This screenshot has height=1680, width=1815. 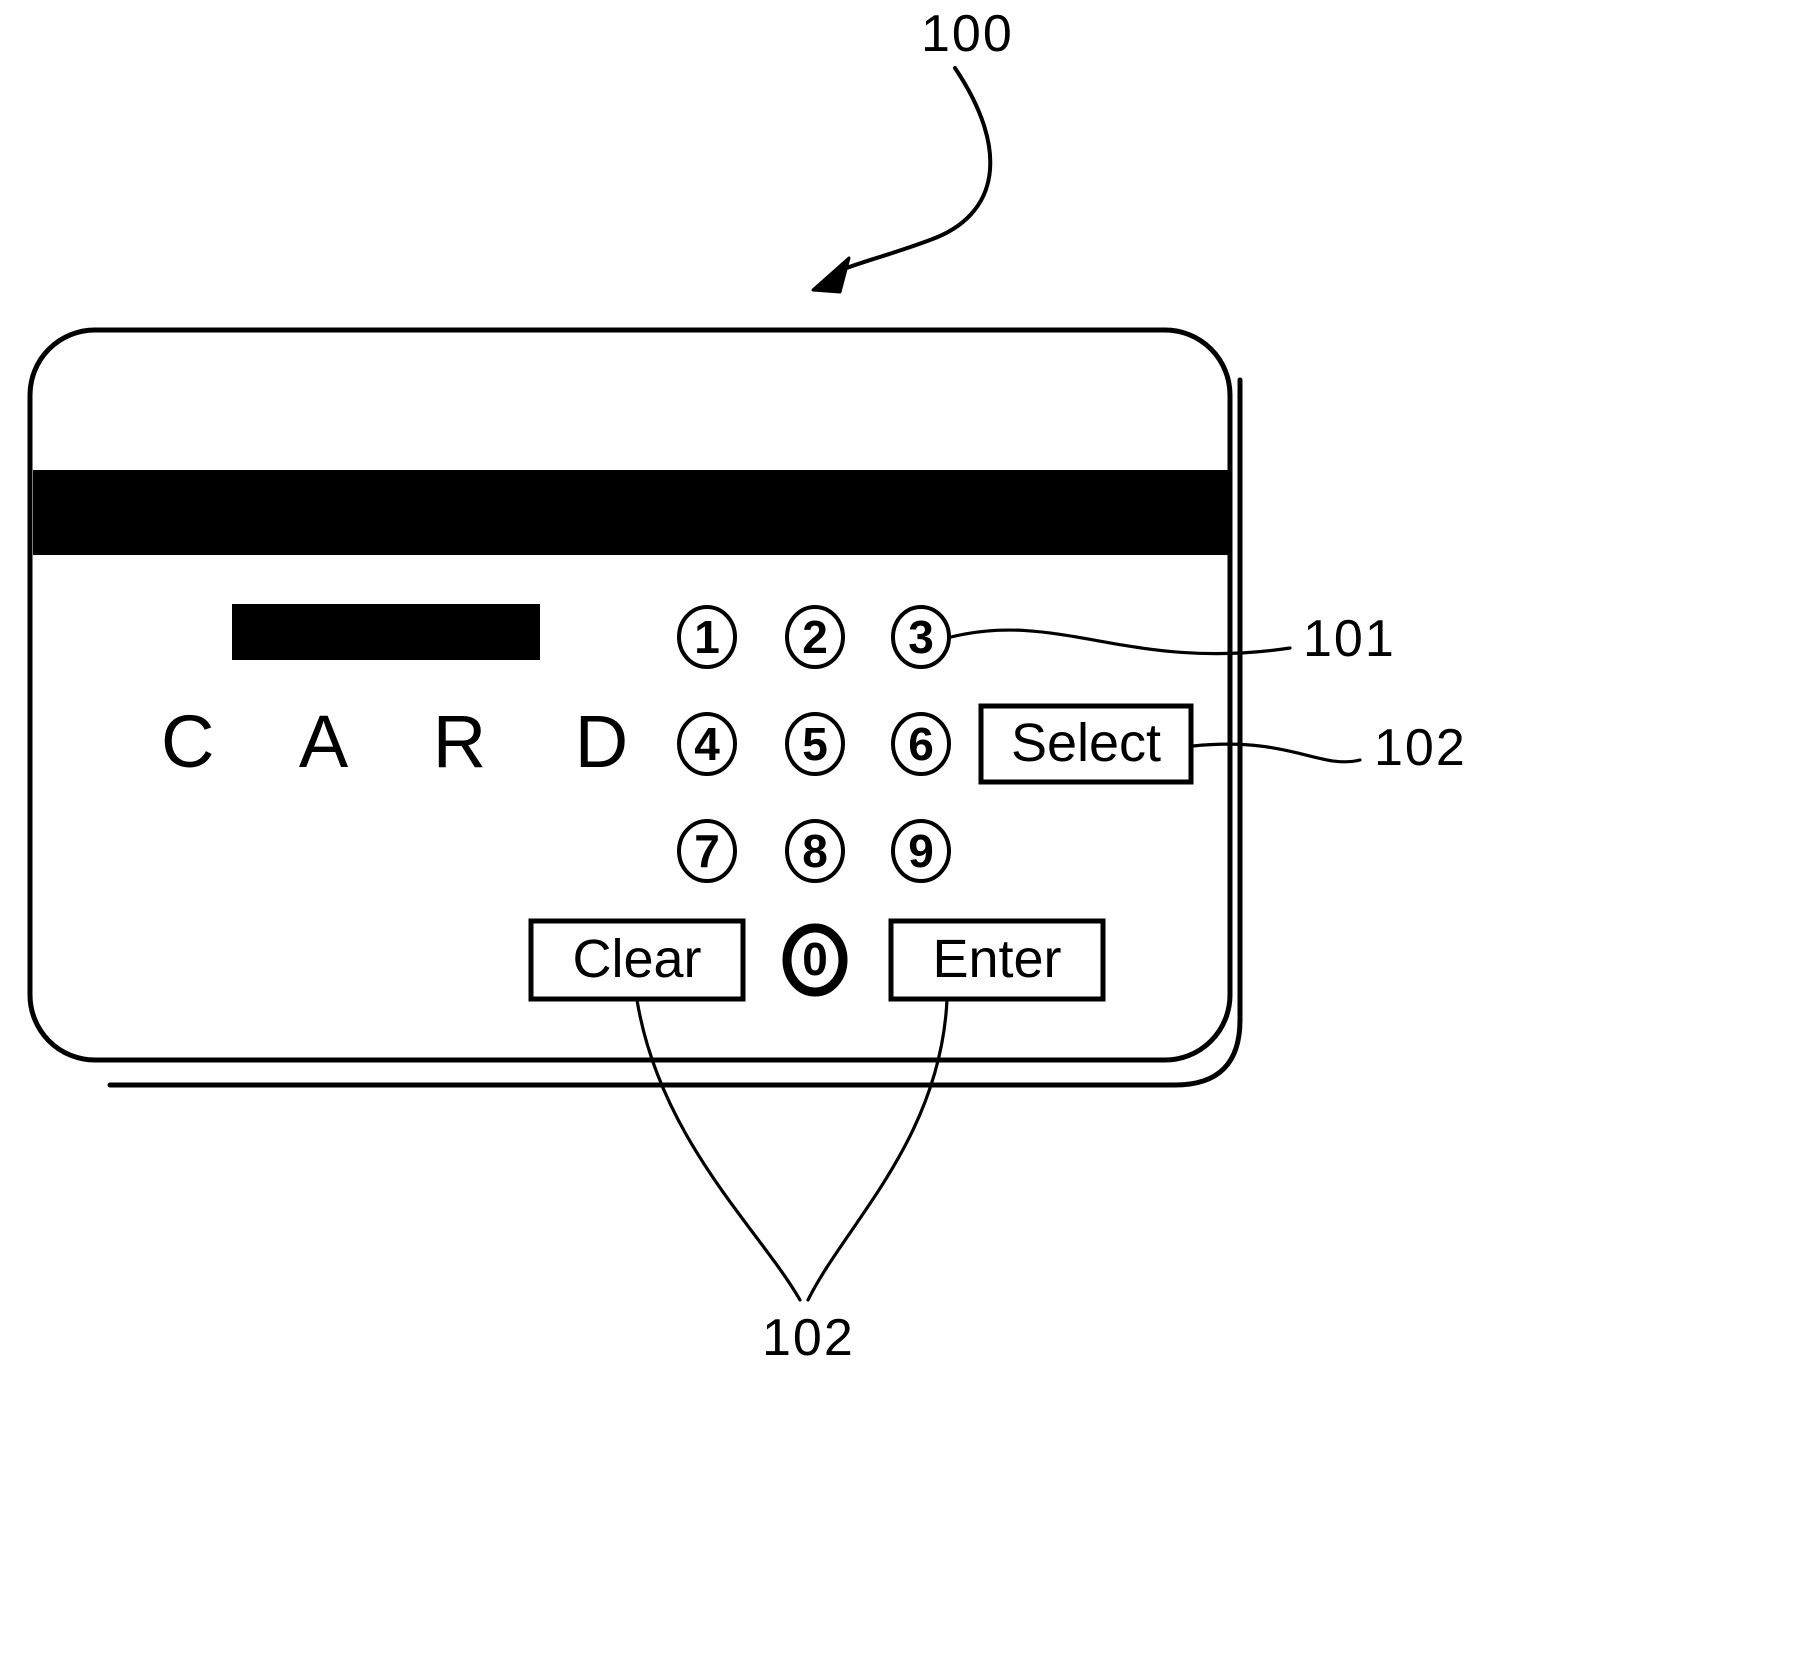 I want to click on keypad-key-5: 5, so click(x=815, y=744).